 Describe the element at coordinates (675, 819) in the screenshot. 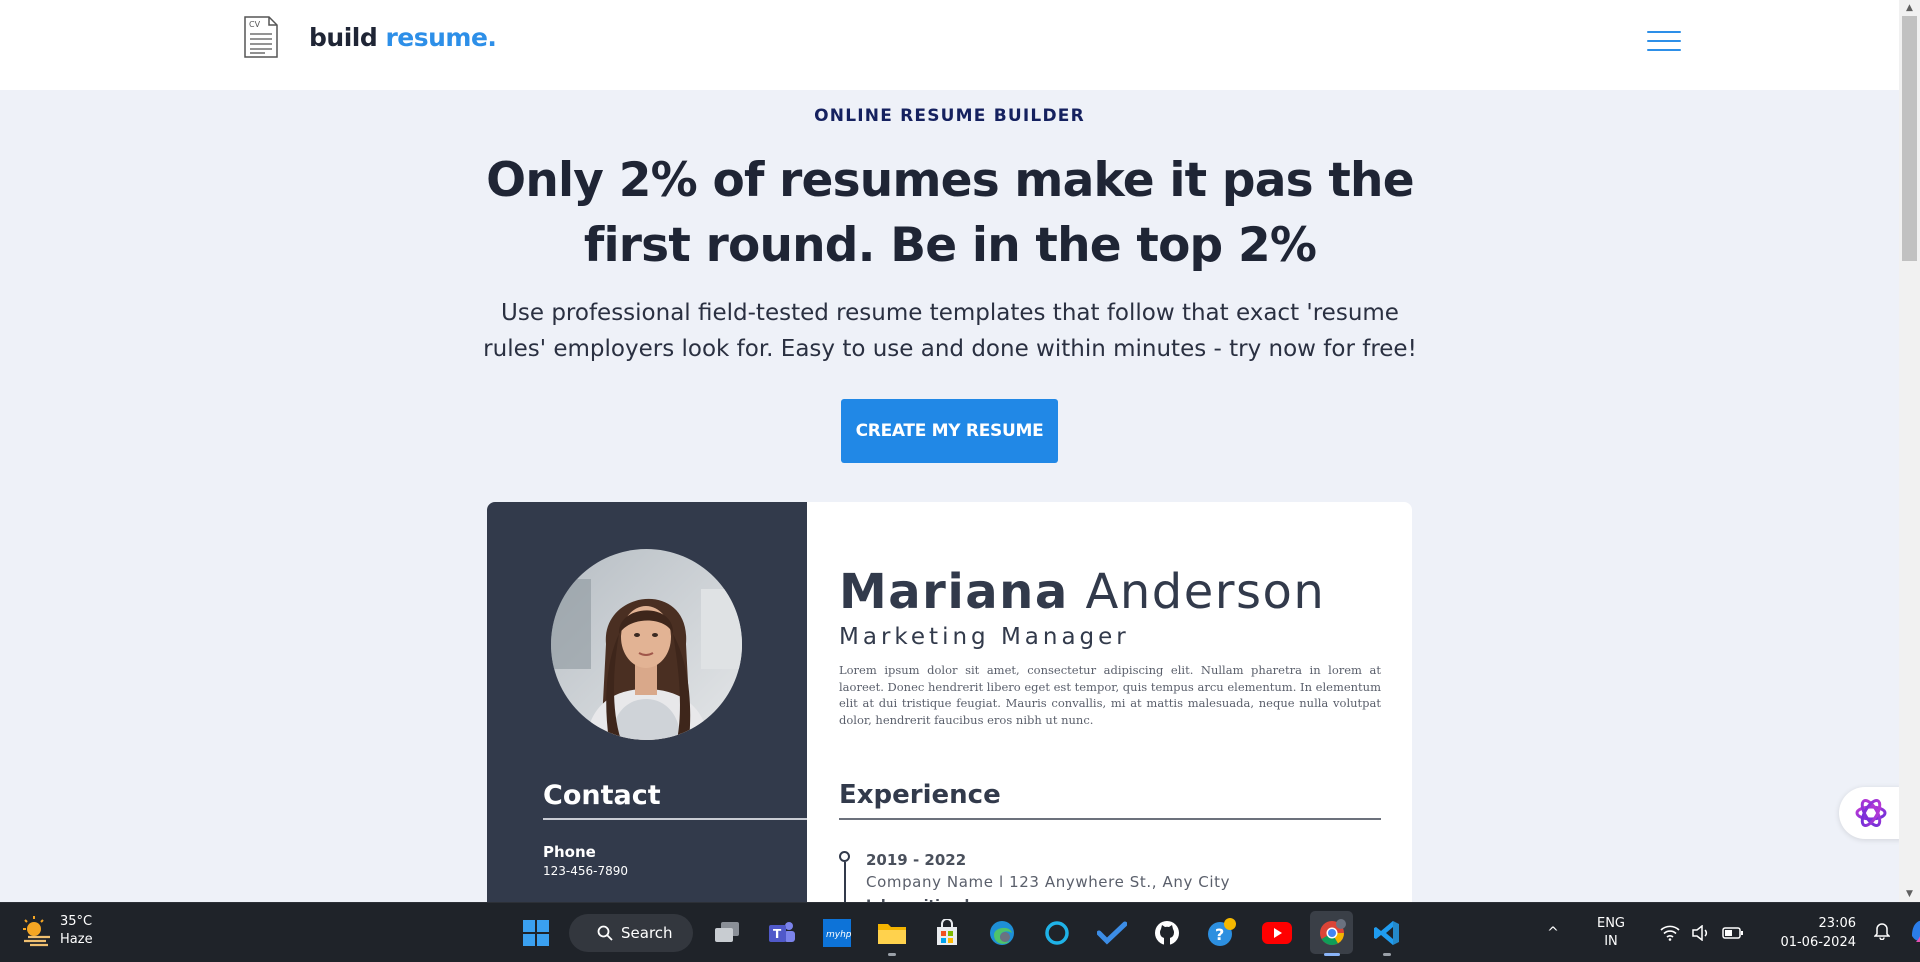

I see `contact-divider` at that location.